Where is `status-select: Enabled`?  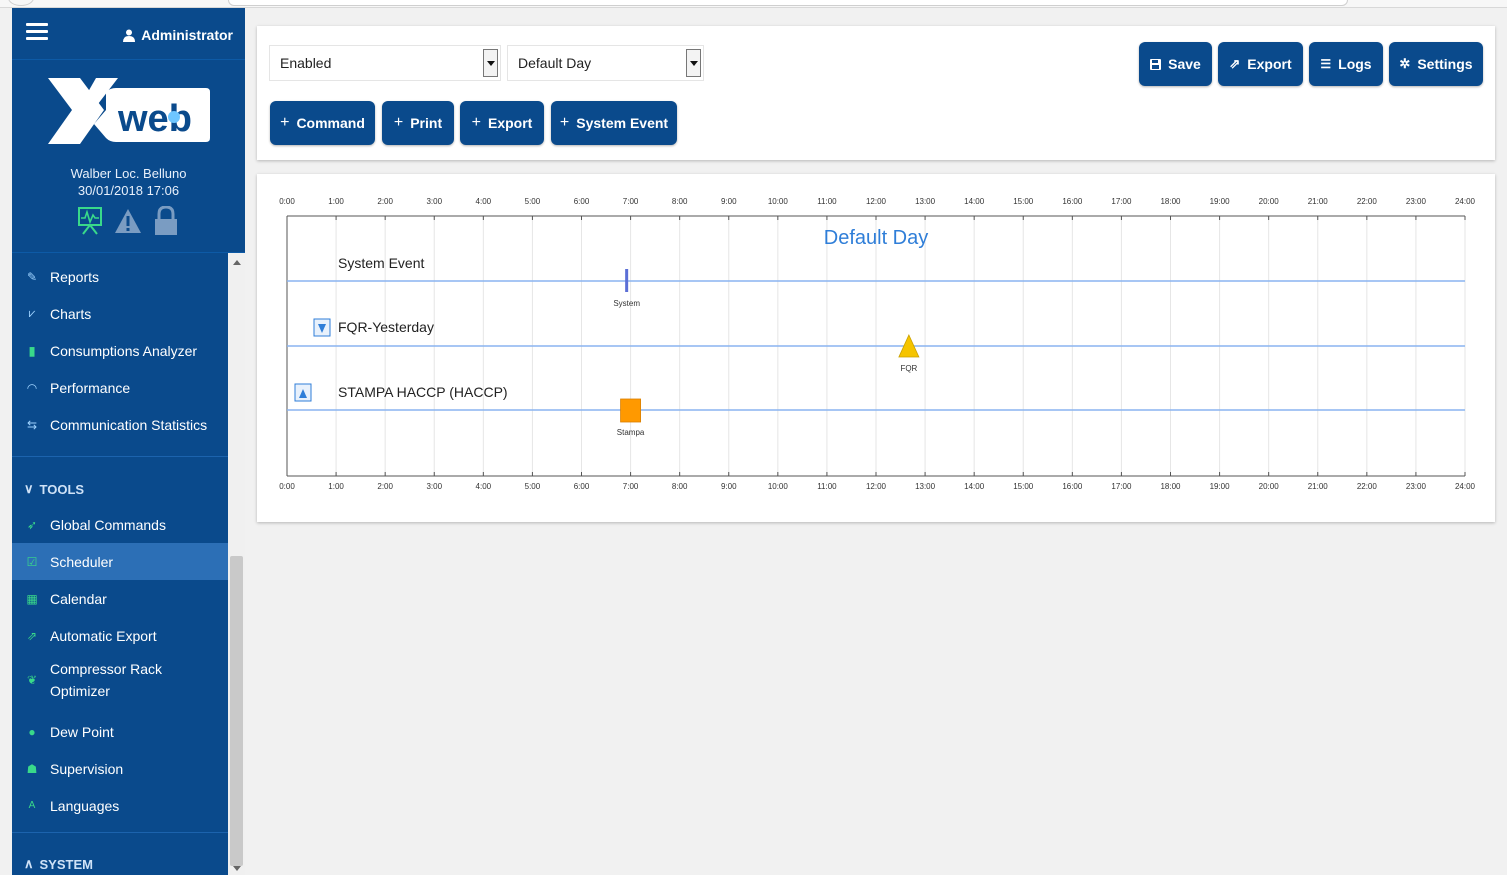
status-select: Enabled is located at coordinates (385, 63).